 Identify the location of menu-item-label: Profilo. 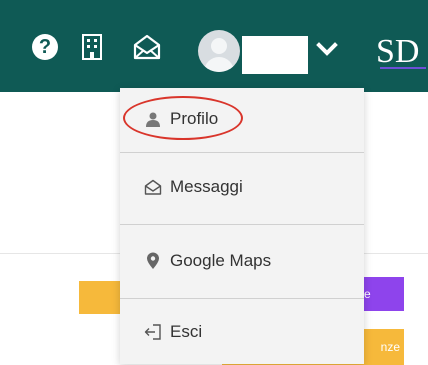
(194, 118).